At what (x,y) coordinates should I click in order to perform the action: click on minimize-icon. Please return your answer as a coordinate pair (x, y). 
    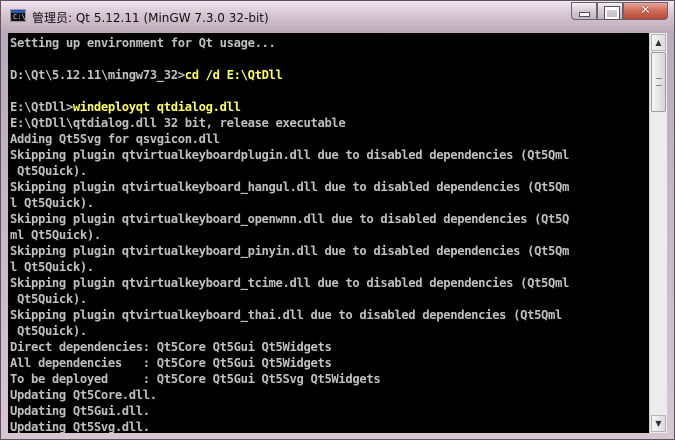
    Looking at the image, I should click on (584, 11).